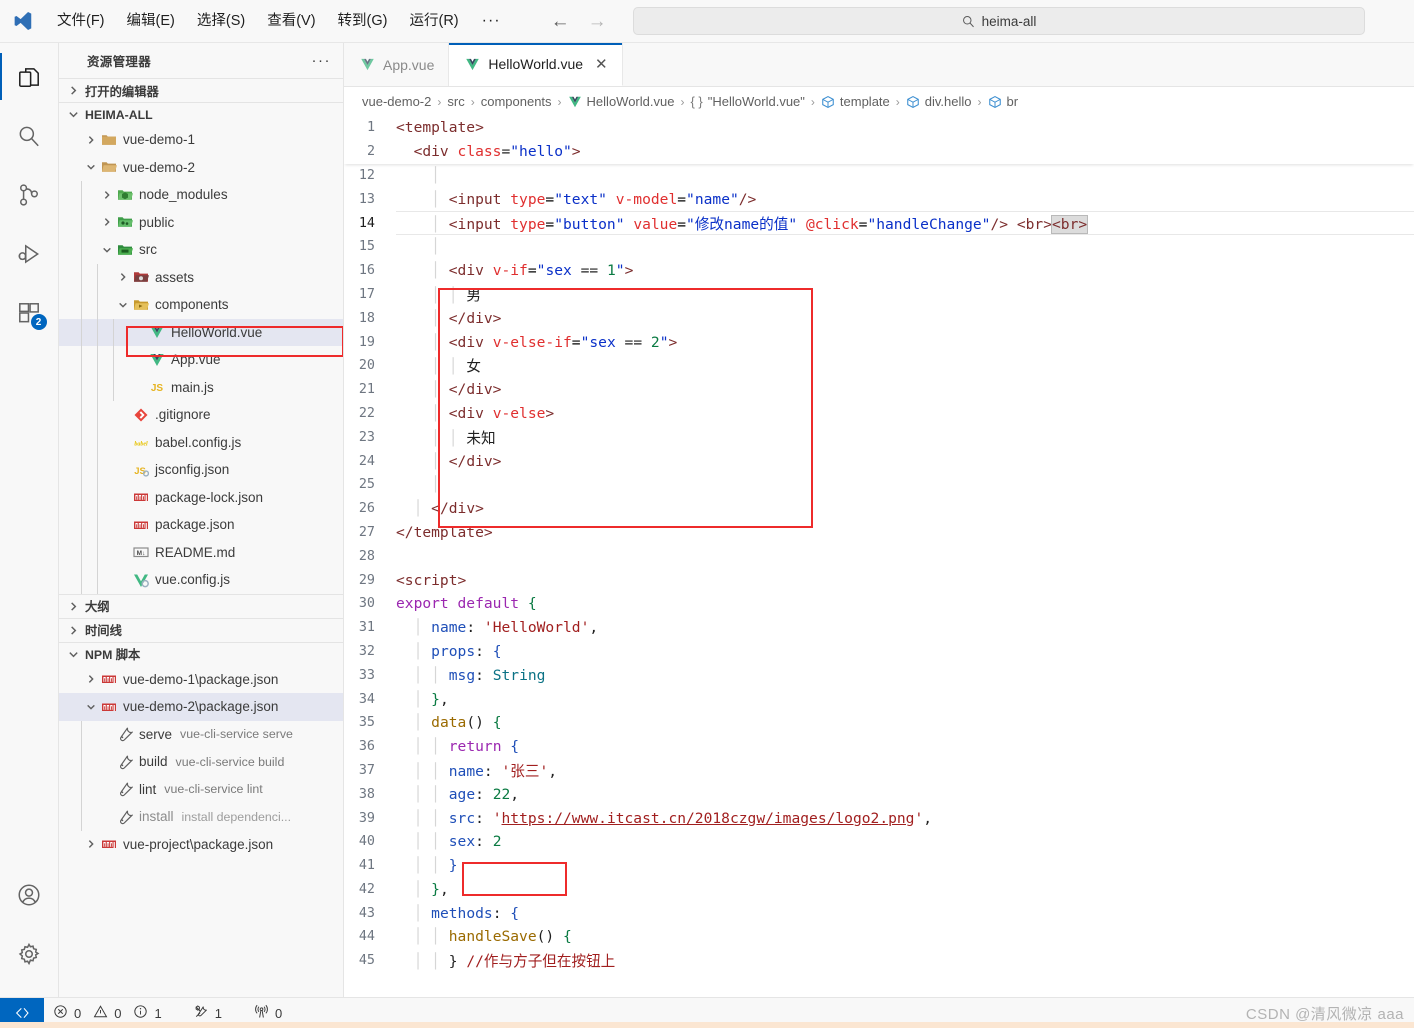 The width and height of the screenshot is (1414, 1028). Describe the element at coordinates (291, 21) in the screenshot. I see `menu-view: 查看(V)` at that location.